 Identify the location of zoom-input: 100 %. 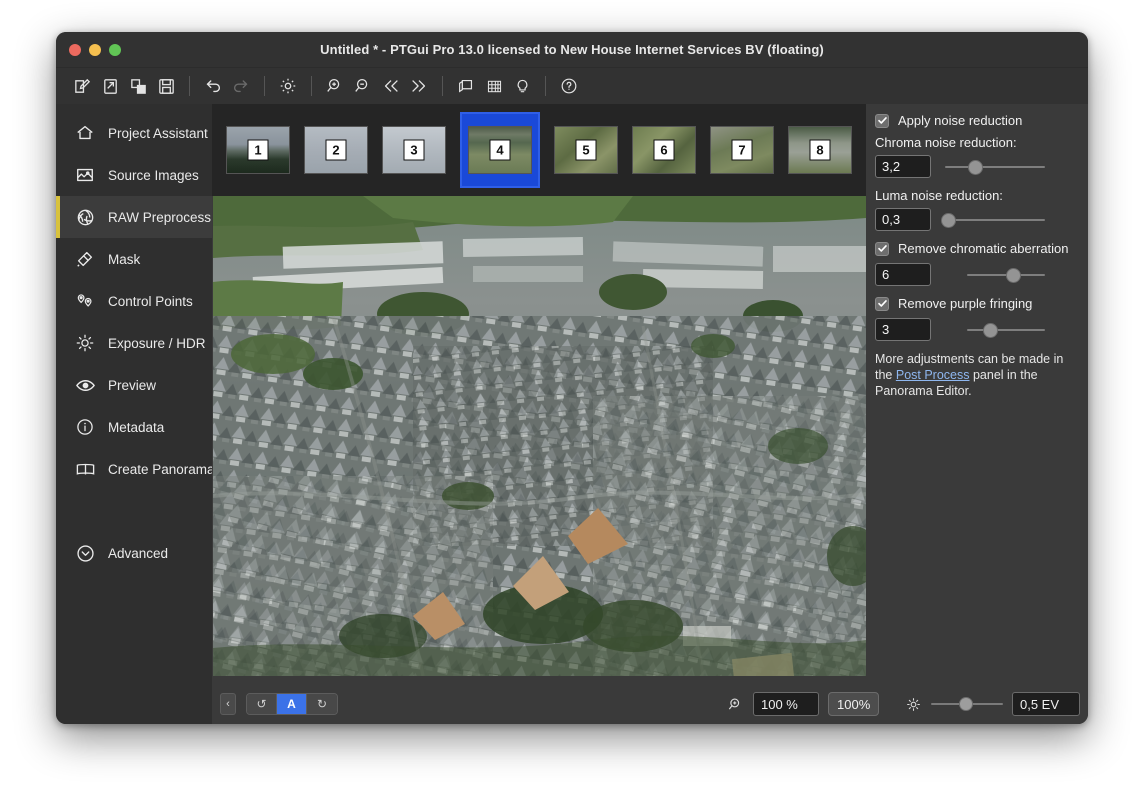
(786, 704).